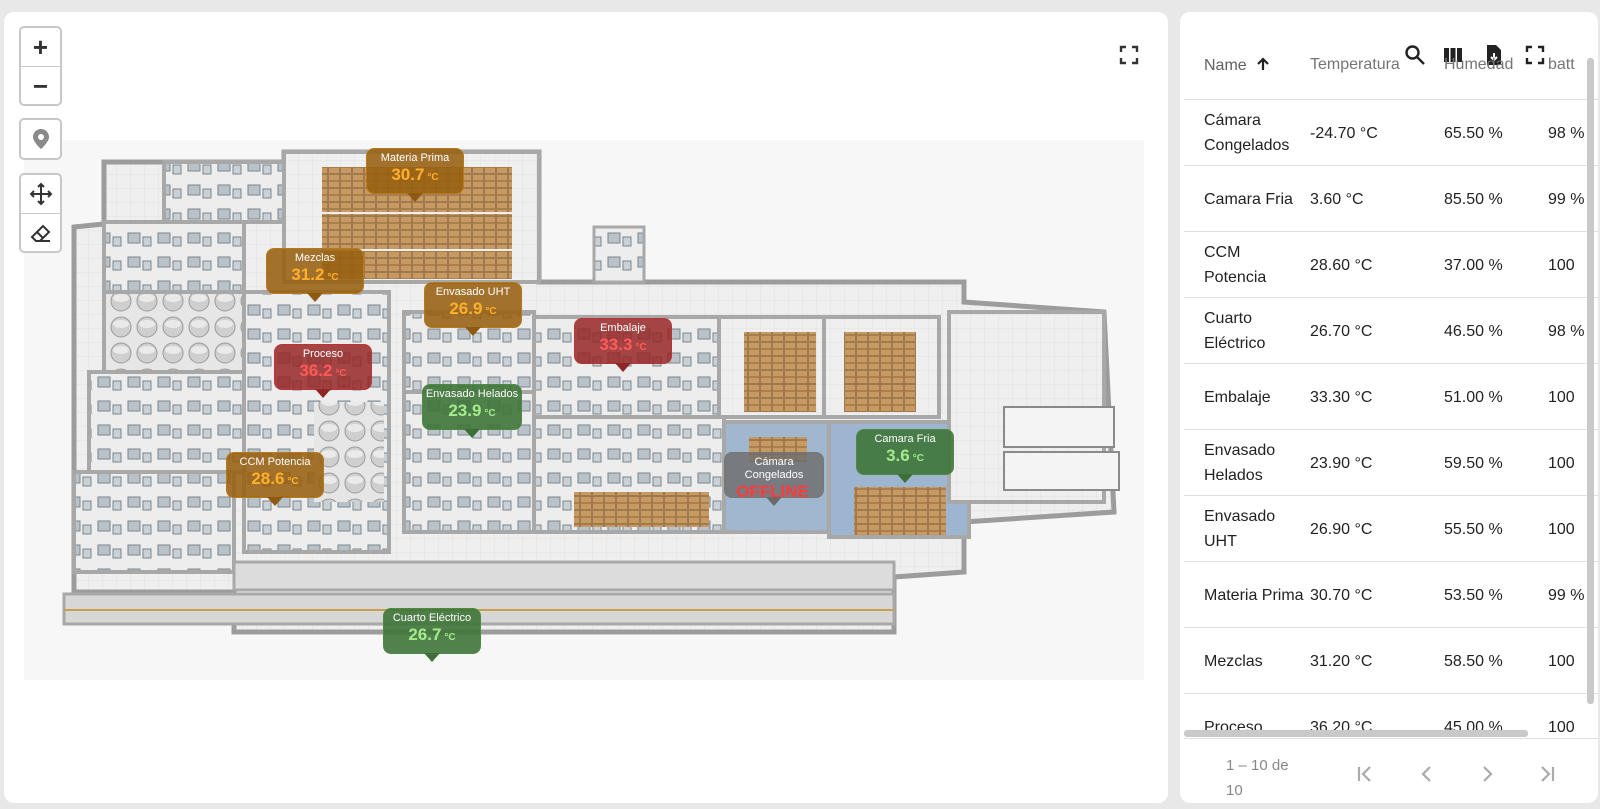  I want to click on marker-camara-congelados: Cámara Congelados OFFLINE, so click(774, 479).